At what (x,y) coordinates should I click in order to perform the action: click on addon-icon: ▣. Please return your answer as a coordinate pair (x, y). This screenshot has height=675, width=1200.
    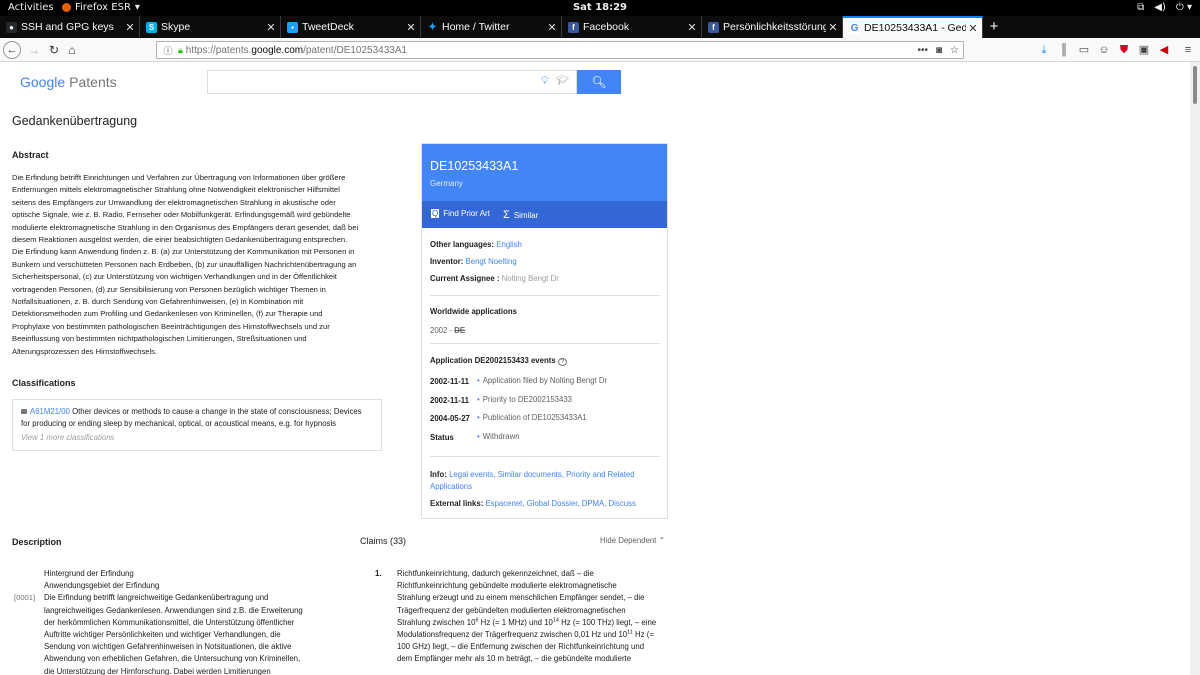
    Looking at the image, I should click on (1144, 50).